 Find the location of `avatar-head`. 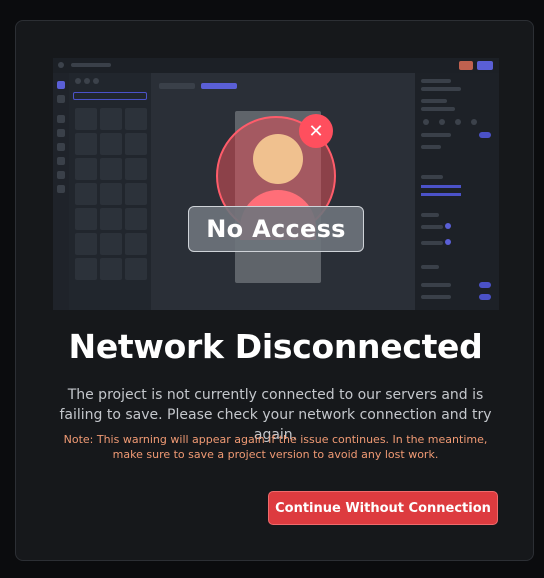

avatar-head is located at coordinates (278, 159).